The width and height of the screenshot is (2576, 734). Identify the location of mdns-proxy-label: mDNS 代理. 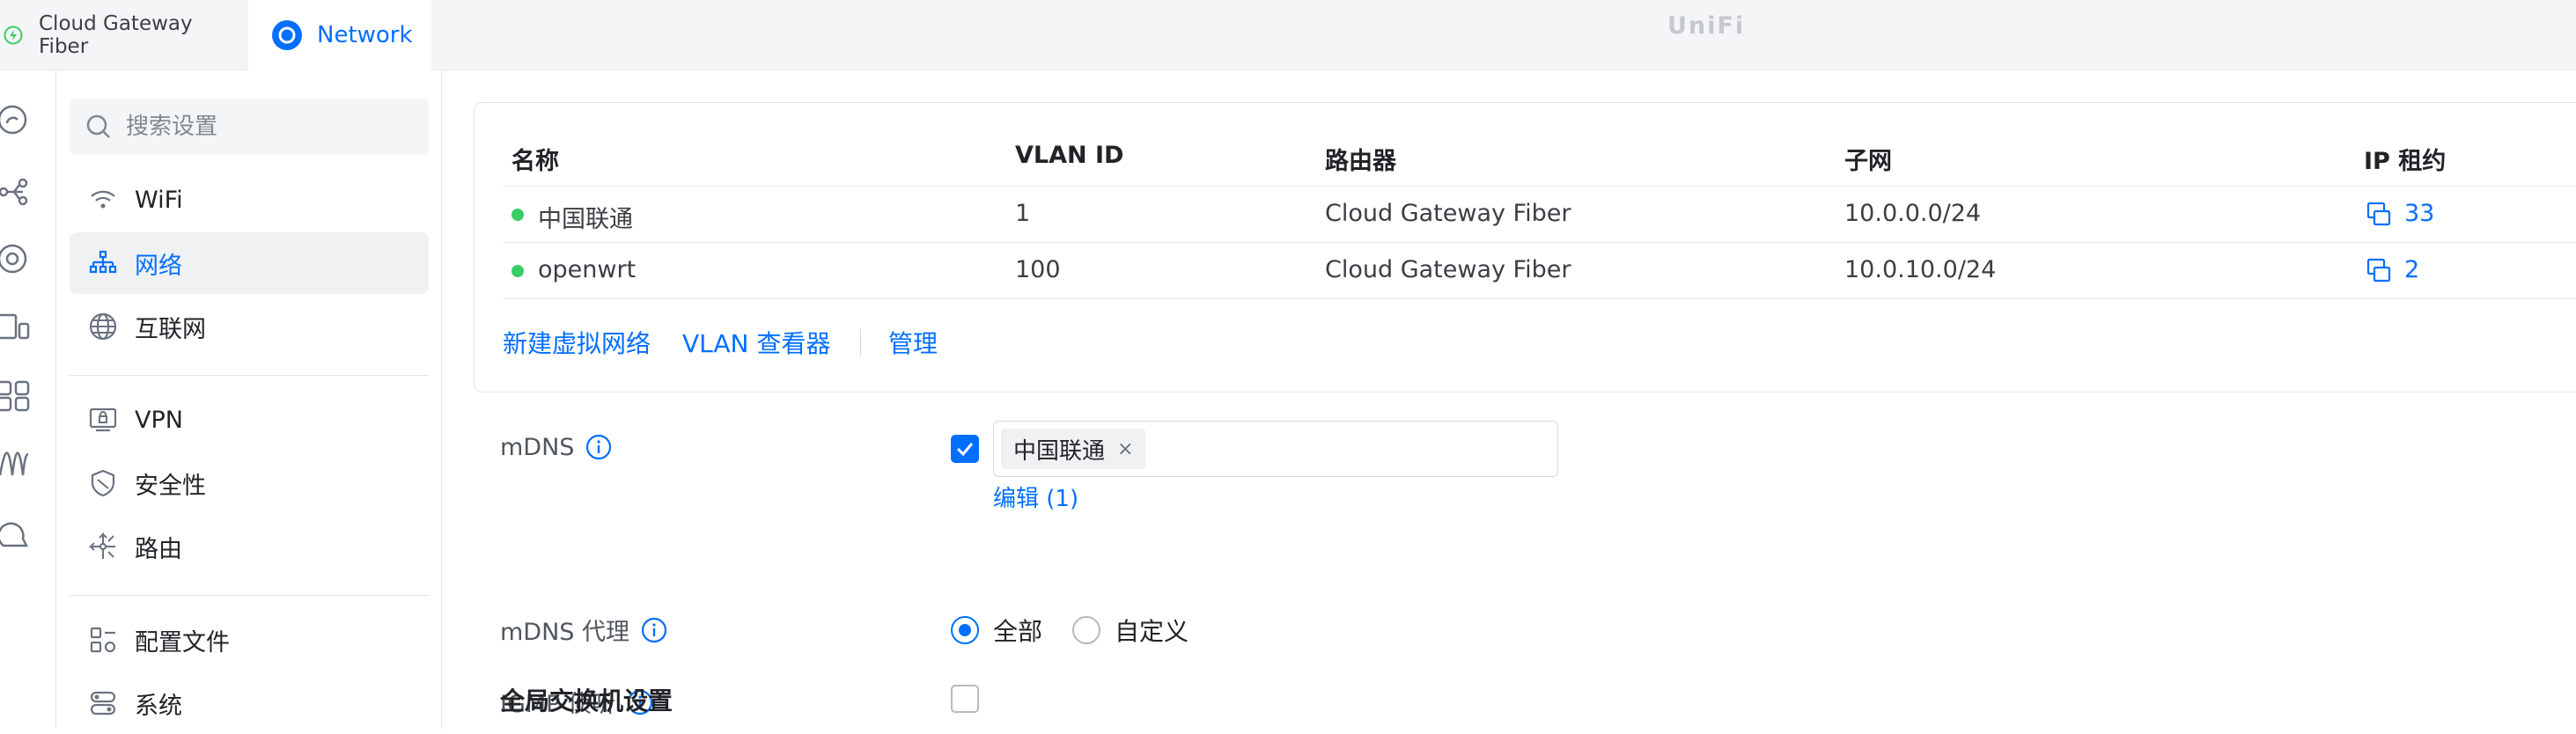
(584, 630).